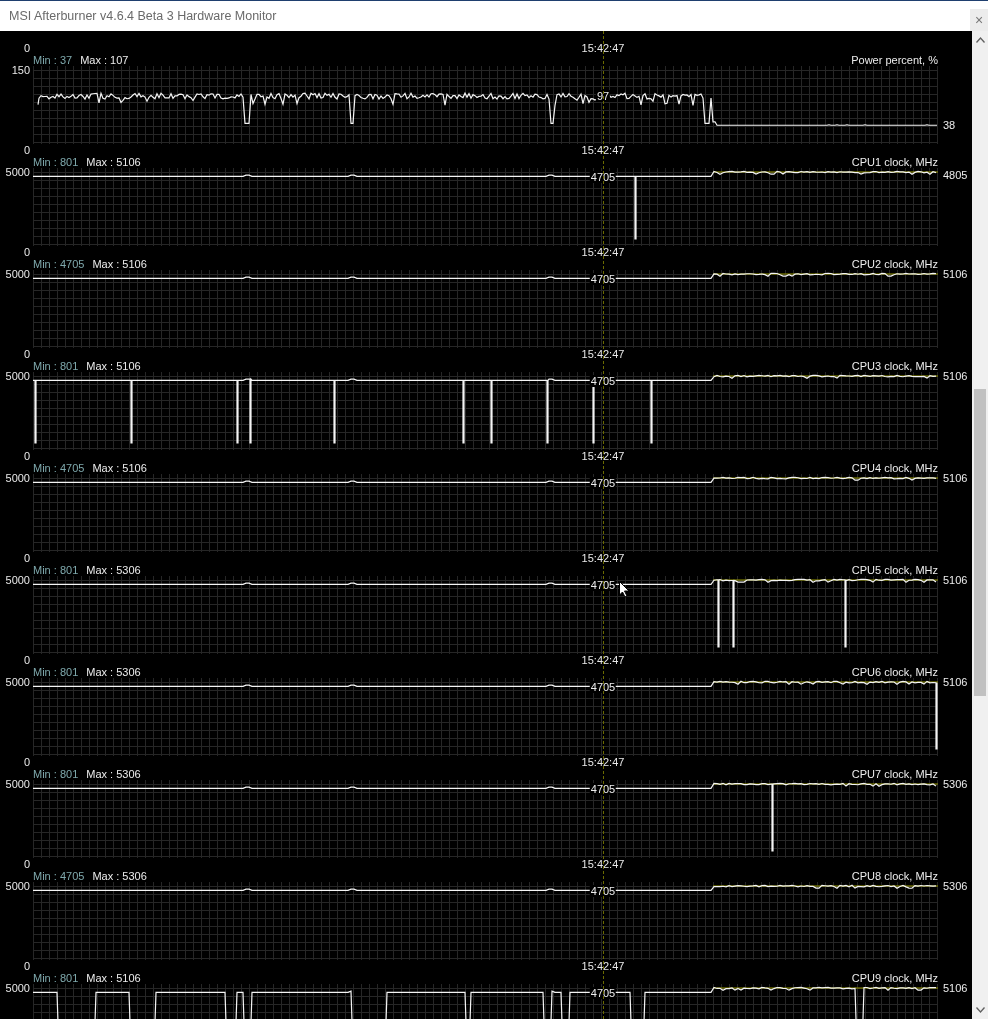 The image size is (988, 1019). What do you see at coordinates (603, 96) in the screenshot?
I see `cursor-reading: 97` at bounding box center [603, 96].